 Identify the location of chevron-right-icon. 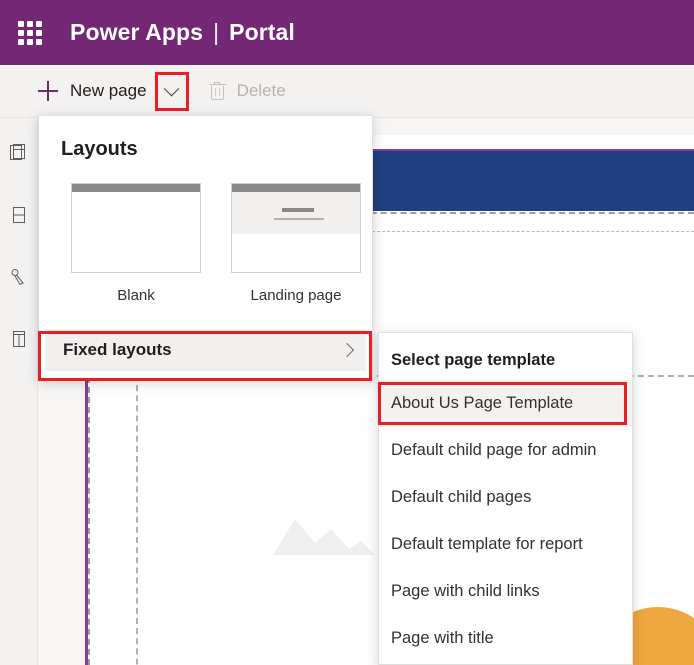
(347, 350).